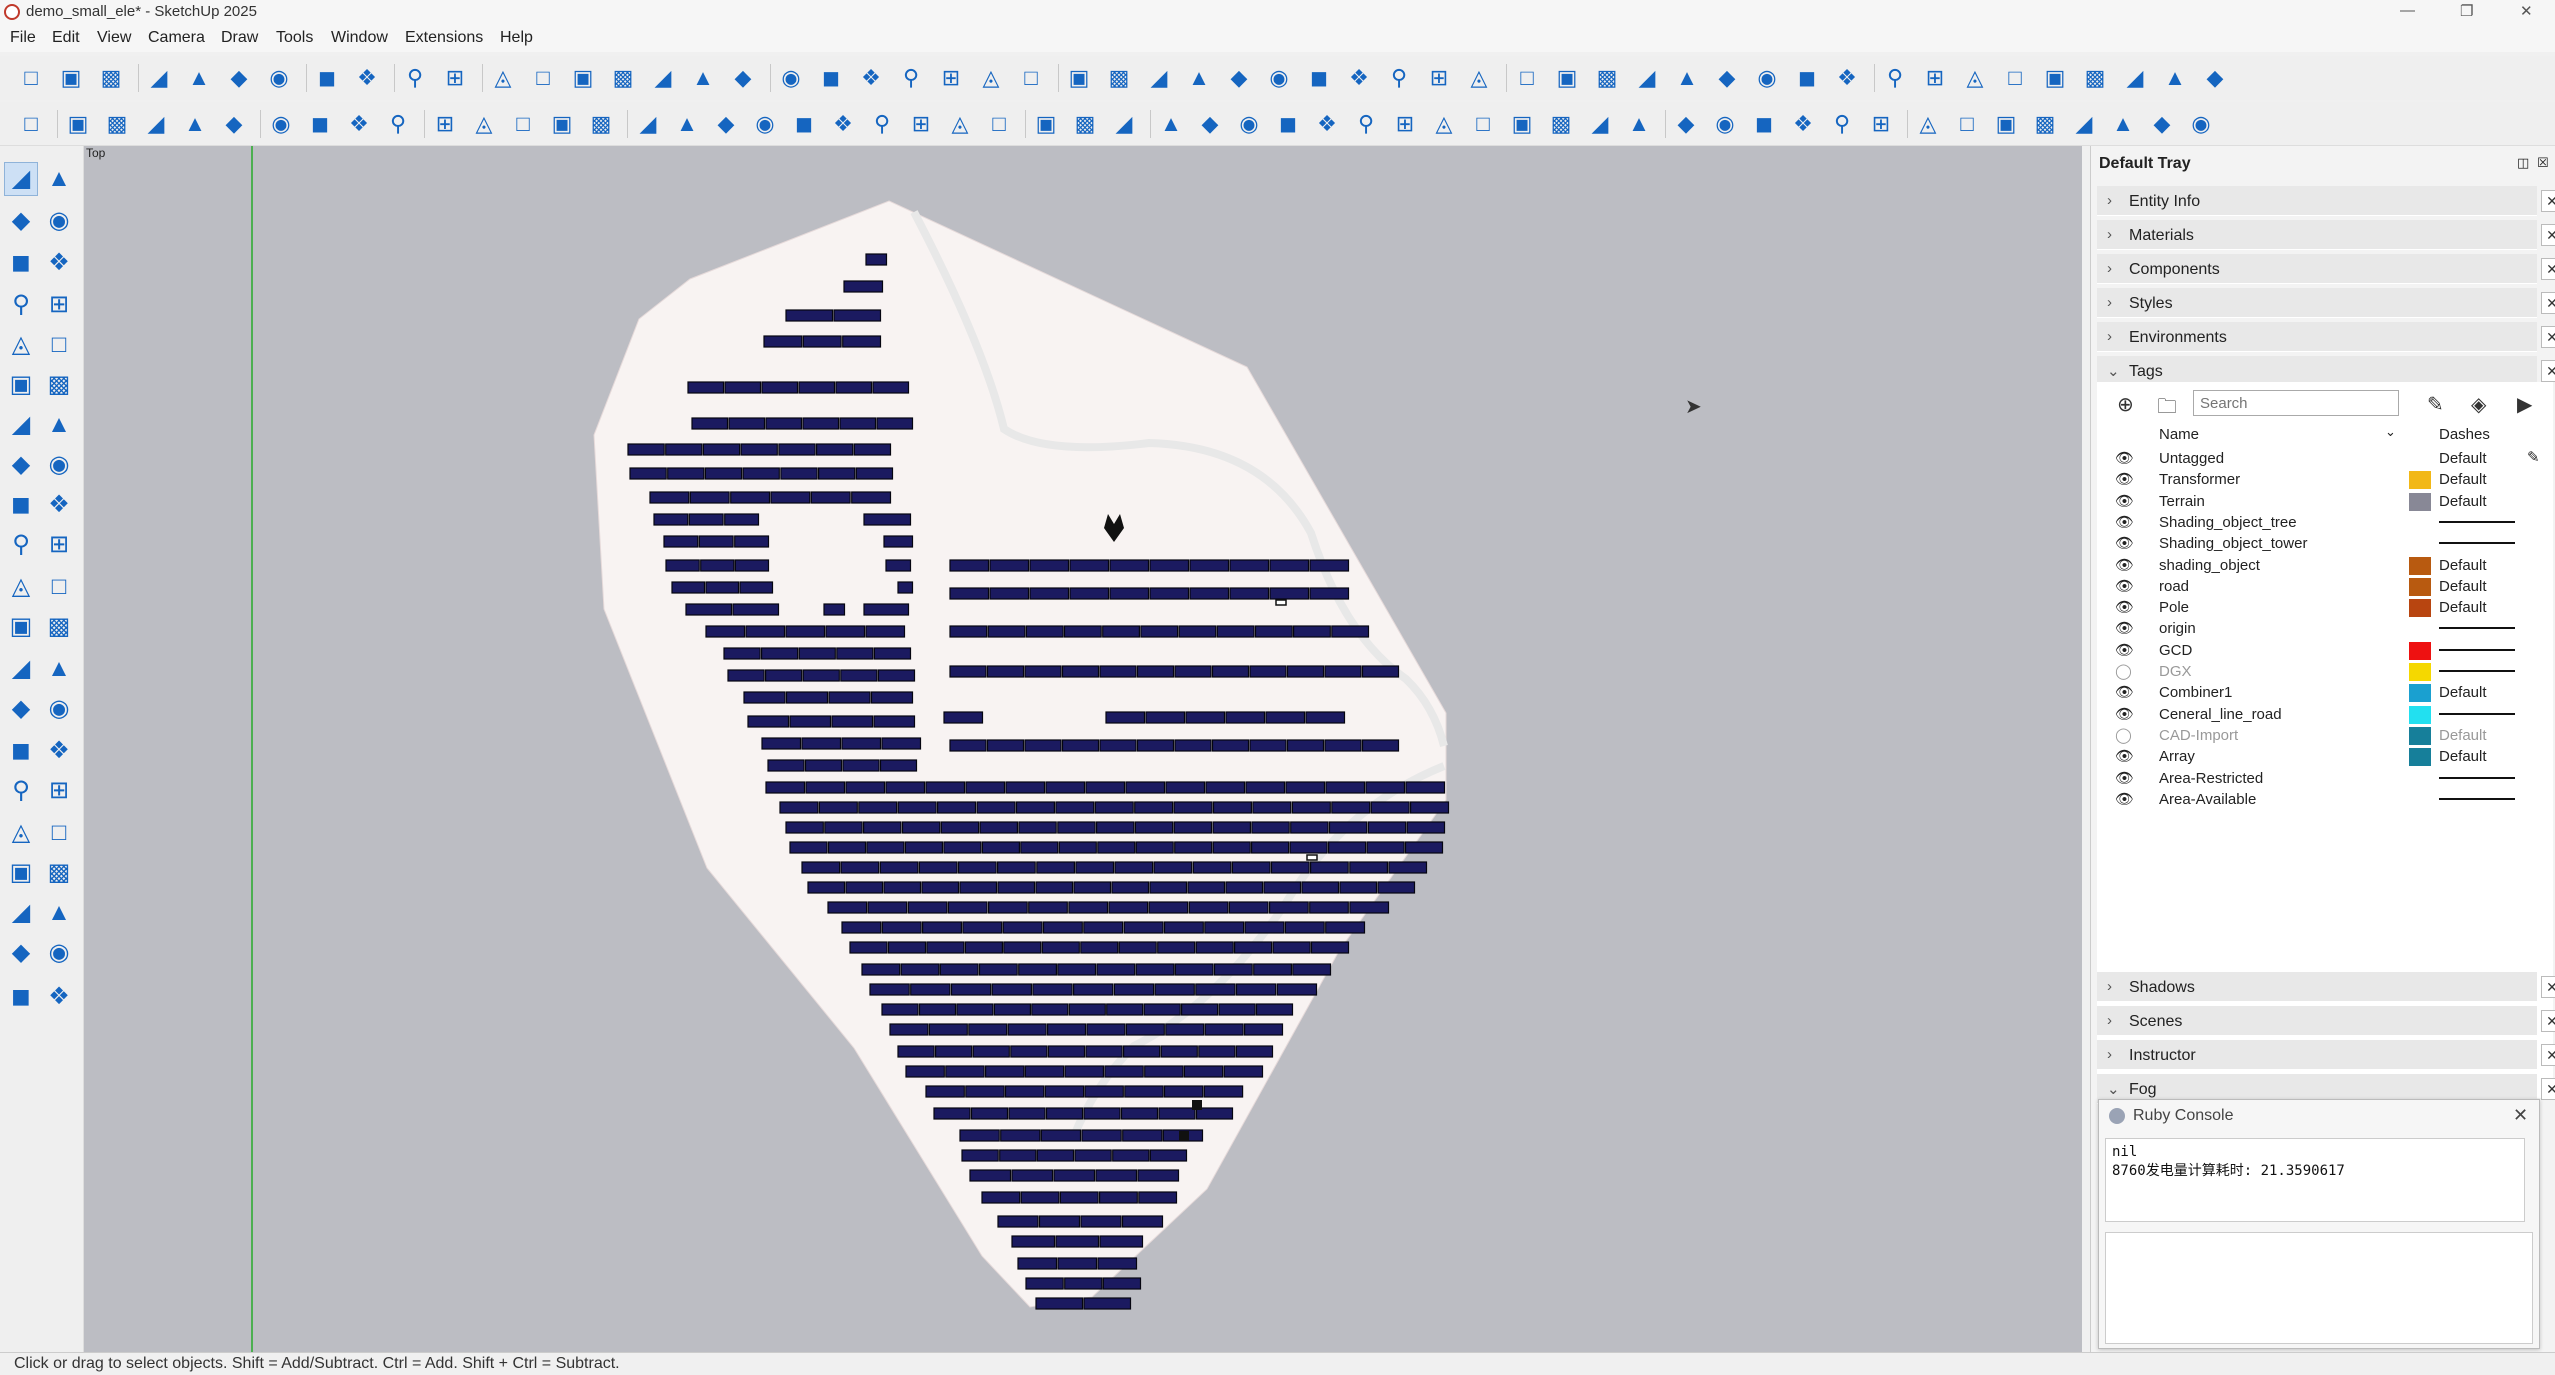 The height and width of the screenshot is (1375, 2555). Describe the element at coordinates (687, 124) in the screenshot. I see `cabinet-icon: ▲` at that location.